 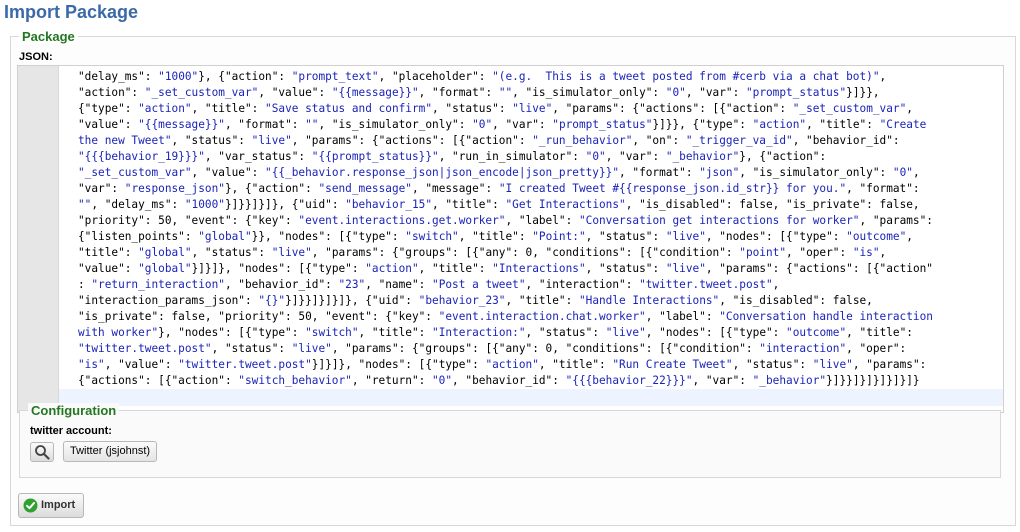 What do you see at coordinates (559, 236) in the screenshot?
I see `json-string-token: "Point:"` at bounding box center [559, 236].